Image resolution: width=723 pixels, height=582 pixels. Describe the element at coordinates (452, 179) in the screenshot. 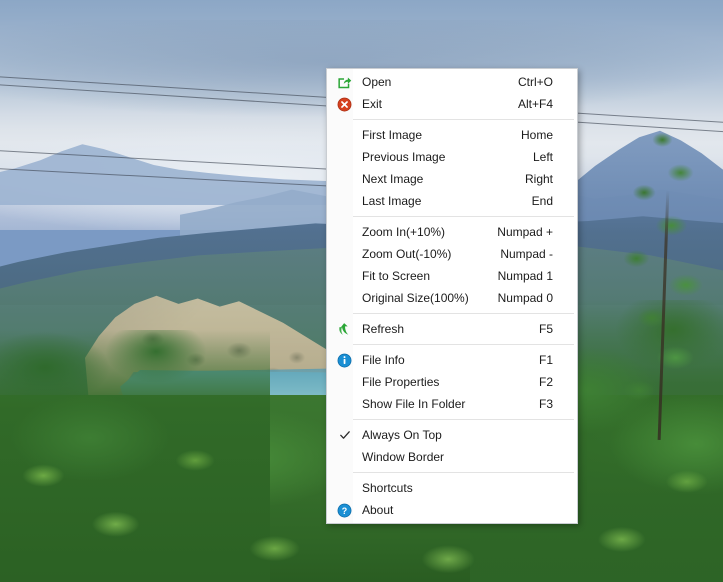

I see `menu-item-next-image: Next Image Right` at that location.